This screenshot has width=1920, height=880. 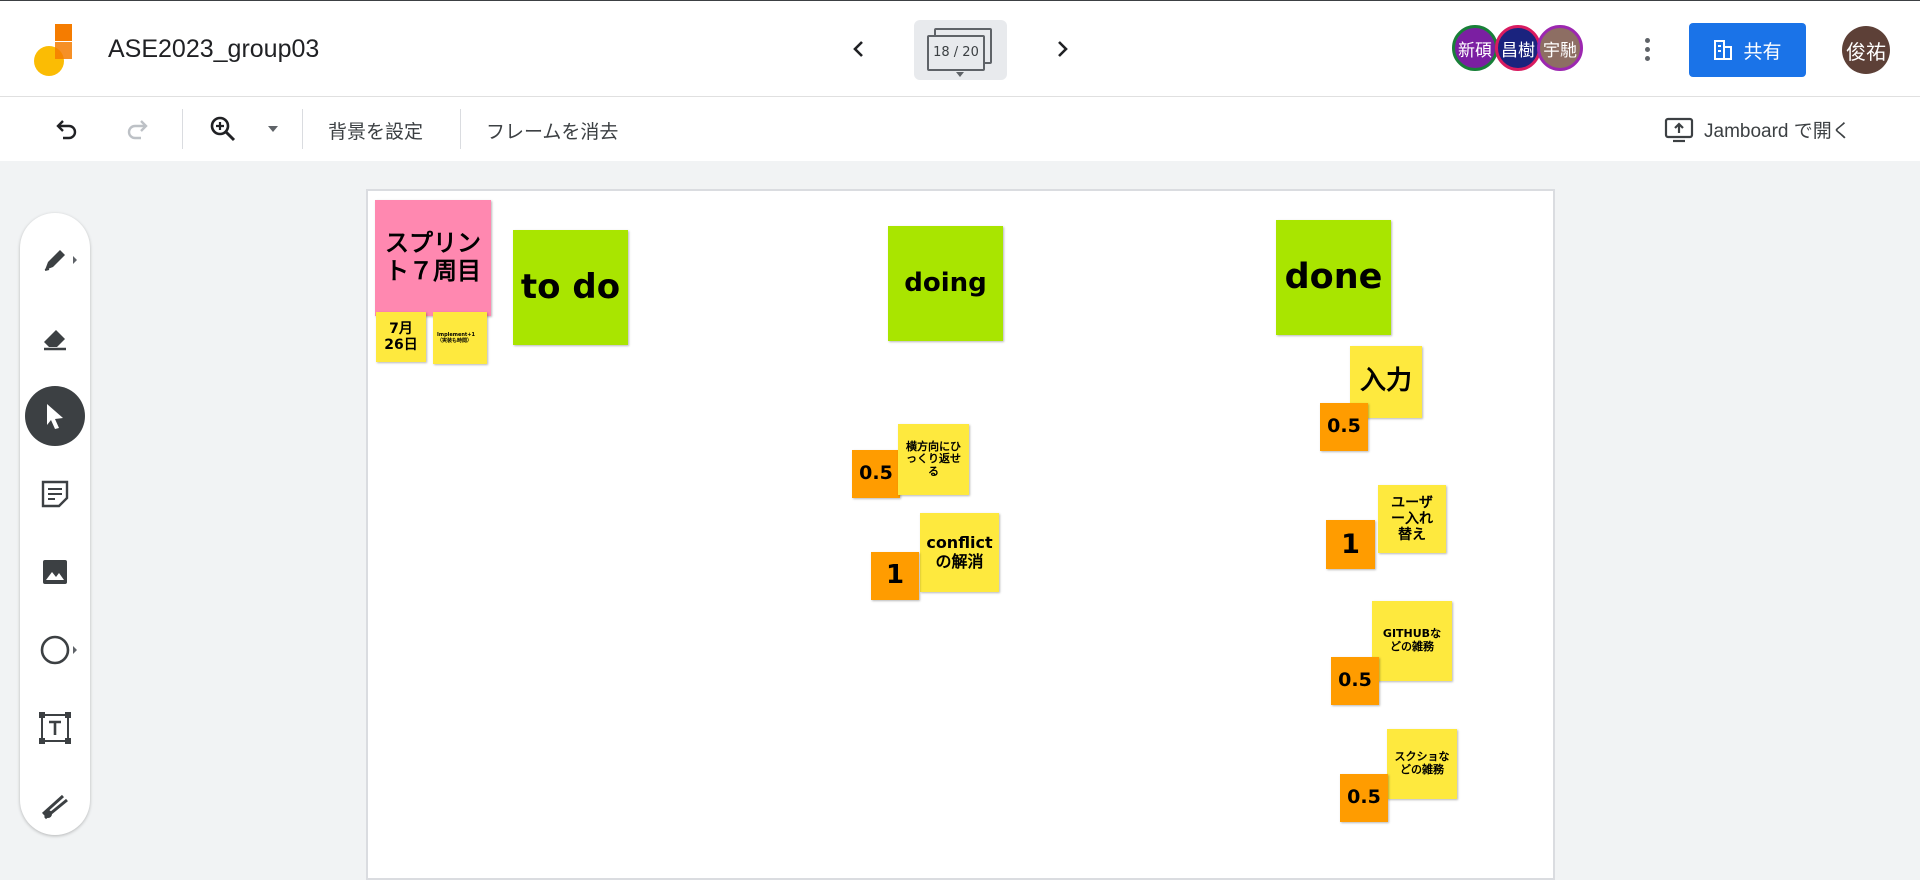 I want to click on share-label: 共有, so click(x=1762, y=51).